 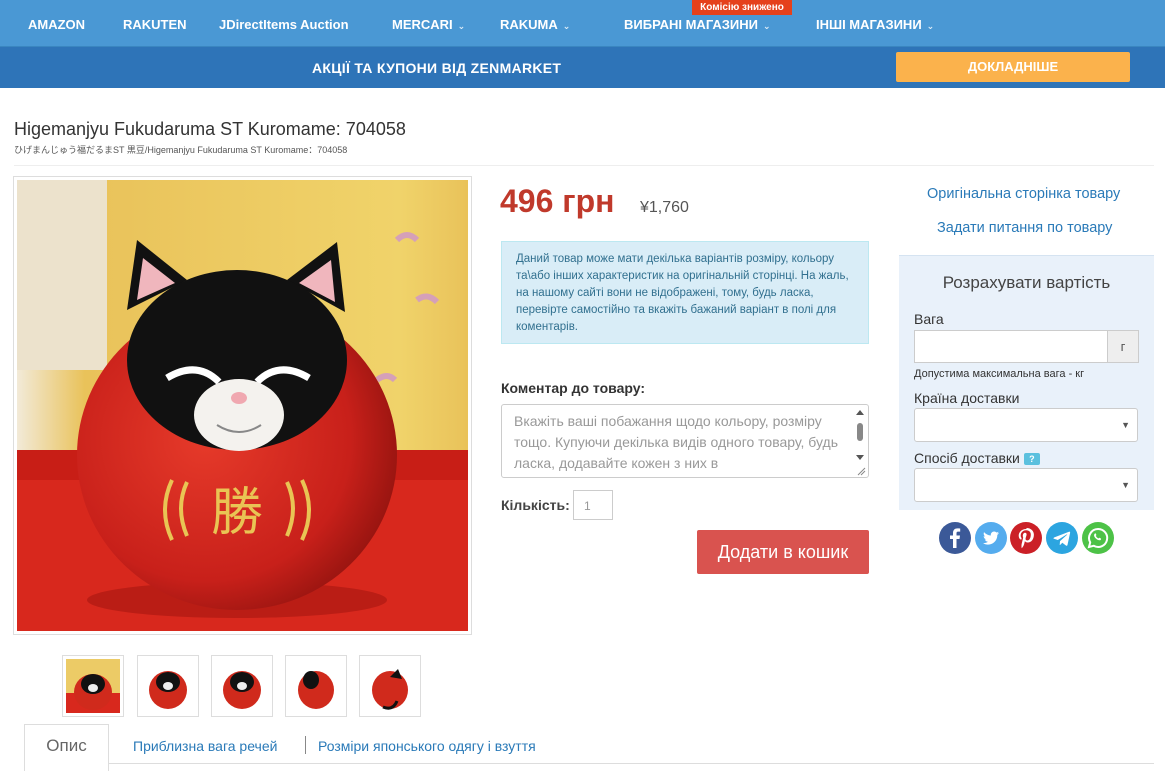 I want to click on quantity-input: 1, so click(x=593, y=505).